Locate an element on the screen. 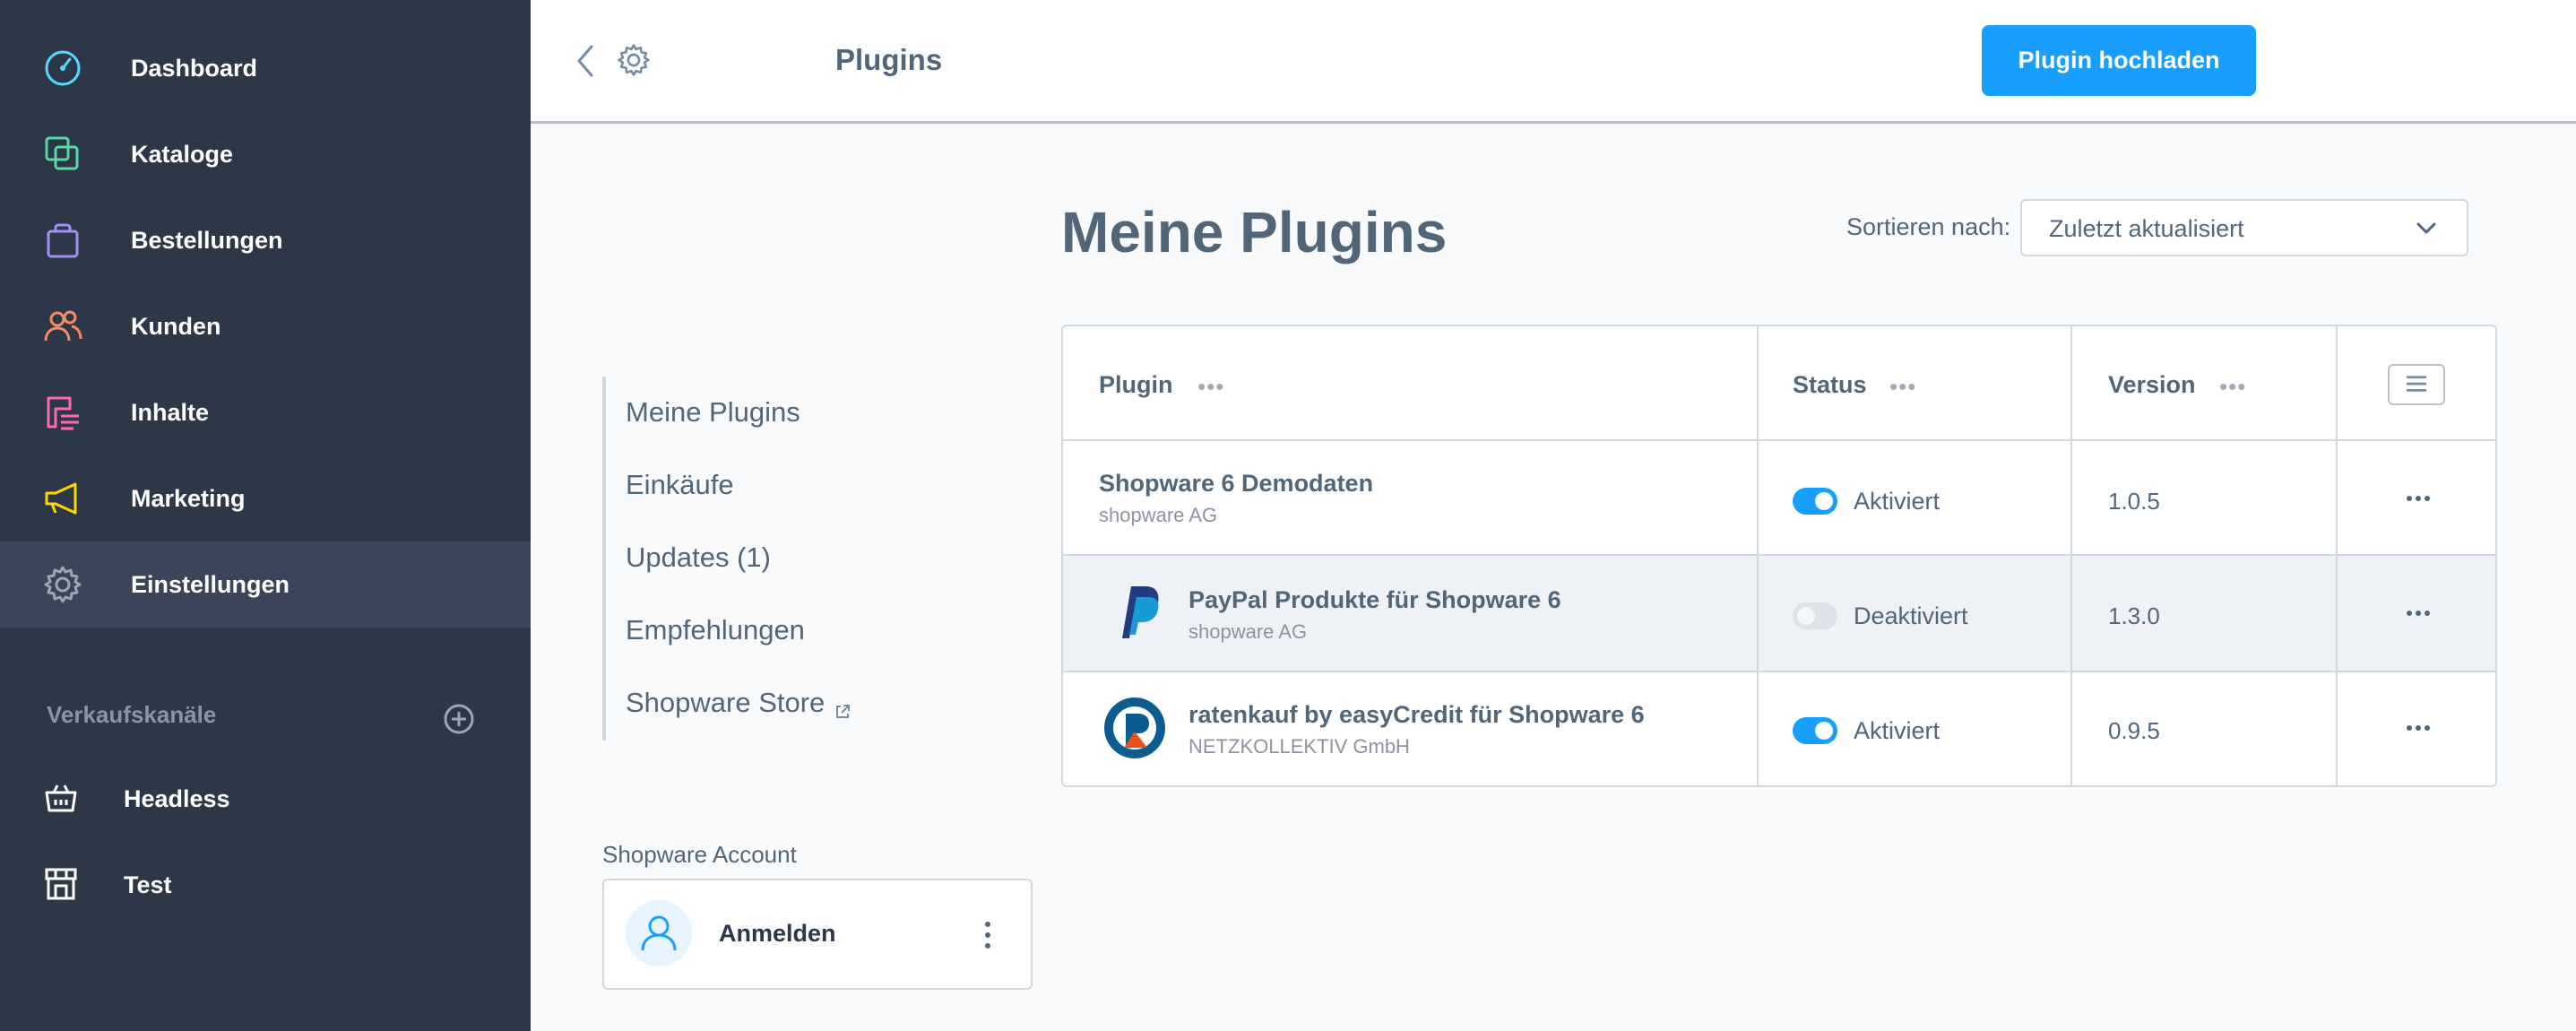 The image size is (2576, 1031). sort-label: Sortieren nach: is located at coordinates (1928, 226).